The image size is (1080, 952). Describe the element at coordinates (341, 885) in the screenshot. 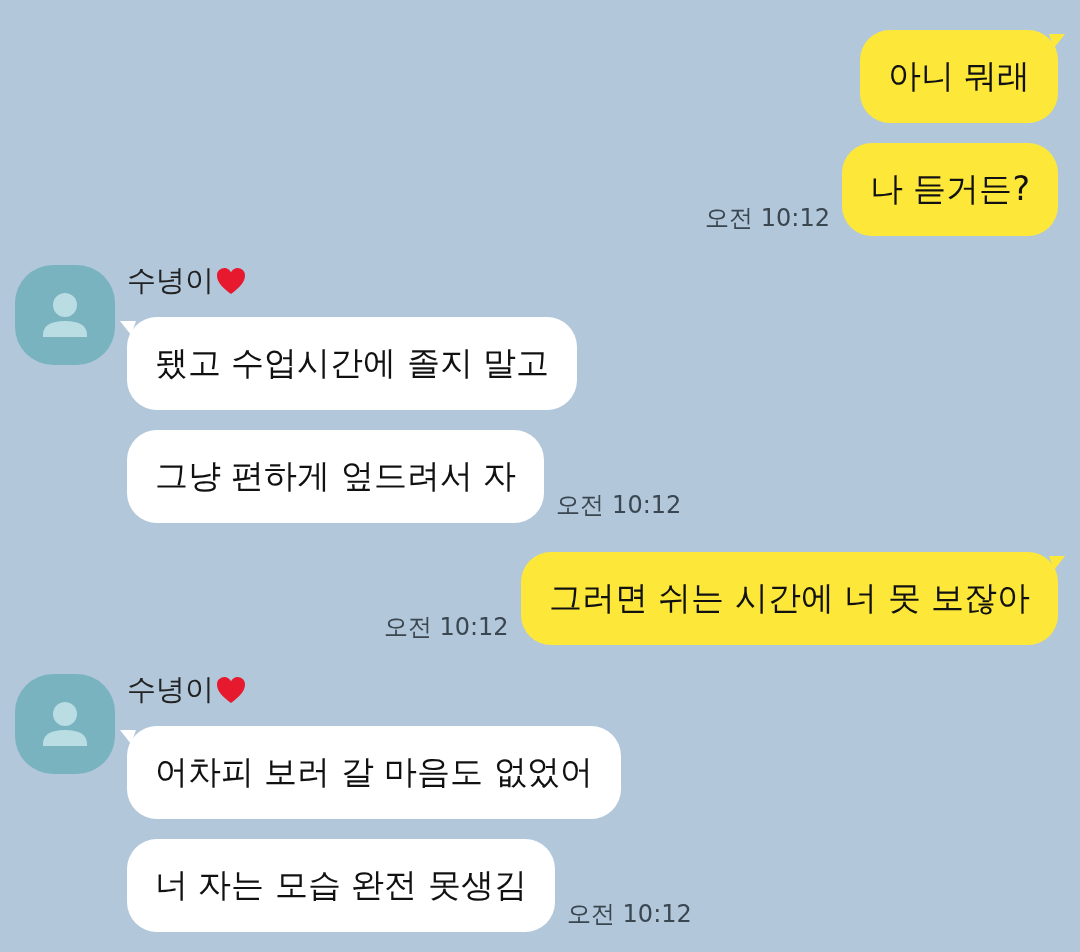

I see `message-bubble: 너 자는 모습 완전 못생김` at that location.